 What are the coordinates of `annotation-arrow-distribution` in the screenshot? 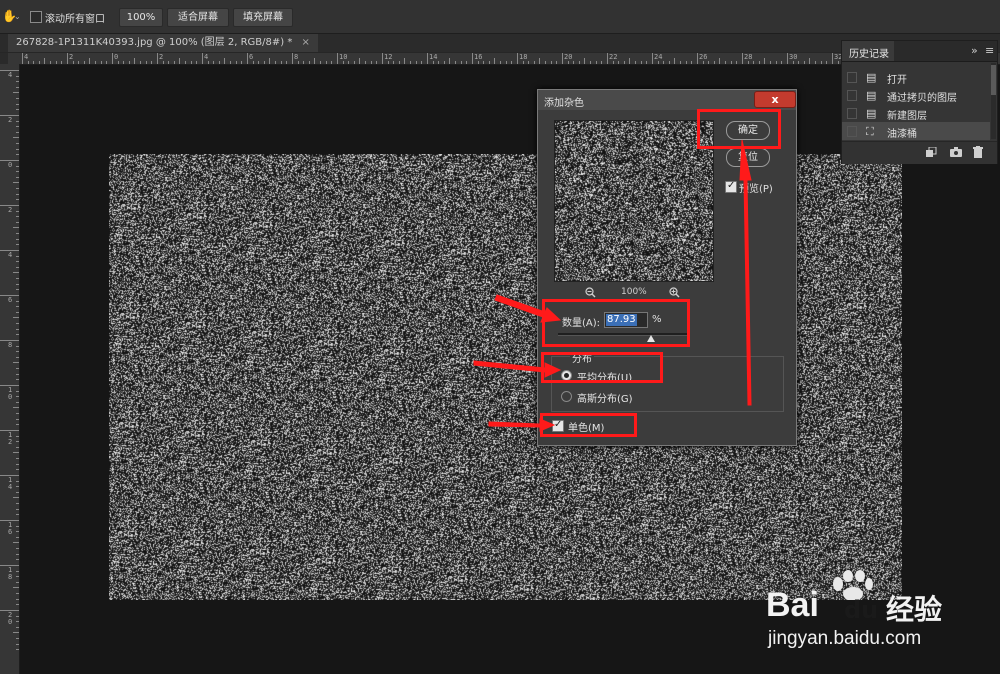 It's located at (517, 369).